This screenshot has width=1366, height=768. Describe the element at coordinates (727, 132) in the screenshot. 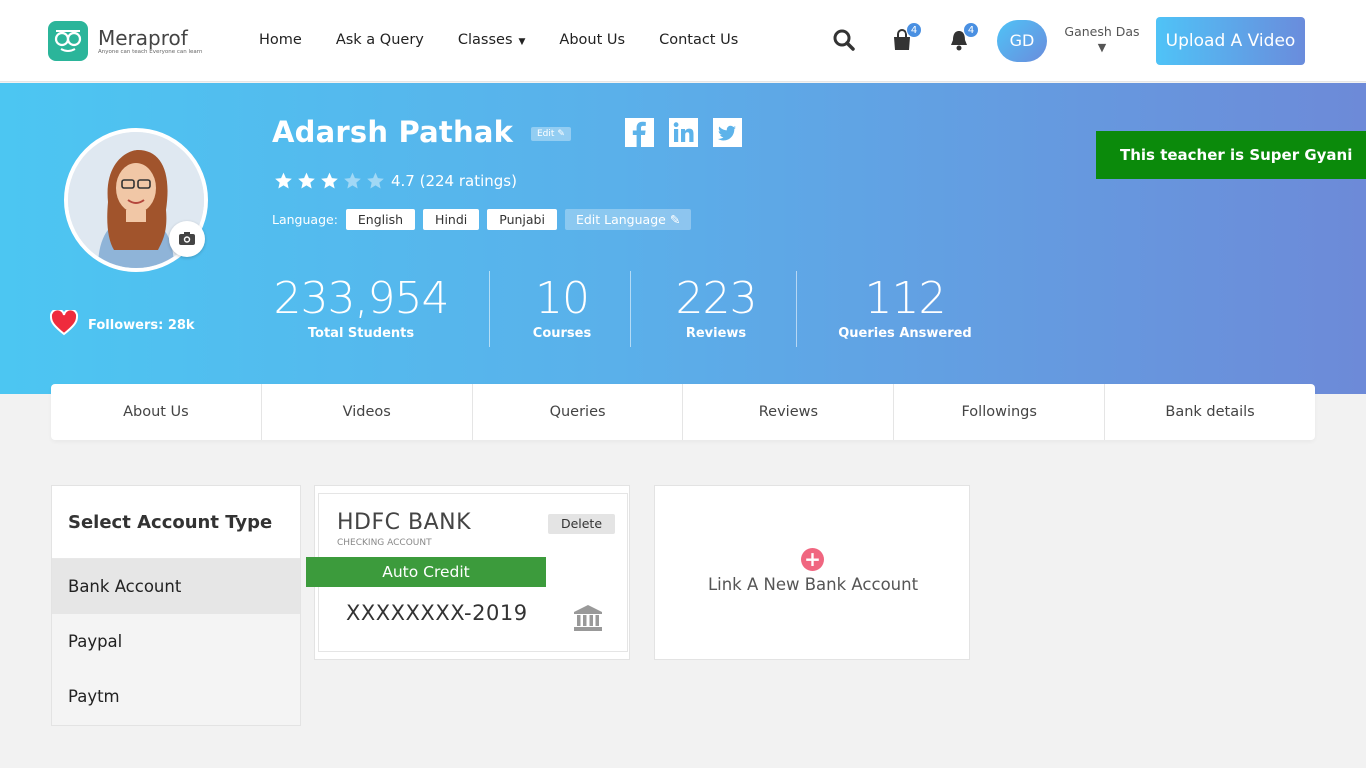

I see `twitter-icon` at that location.